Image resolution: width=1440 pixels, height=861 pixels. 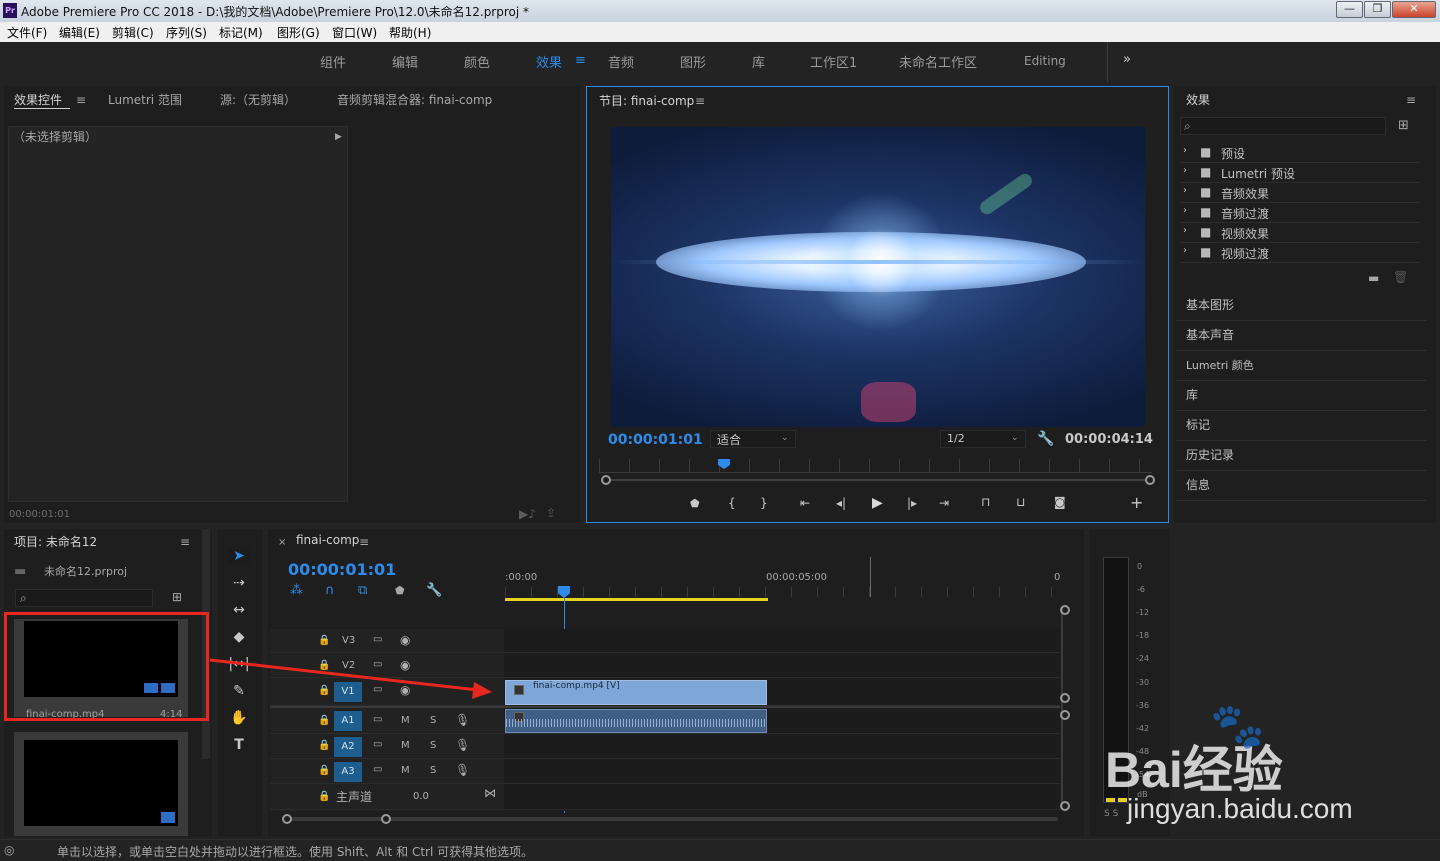 What do you see at coordinates (434, 590) in the screenshot?
I see `timeline-settings-icon: 🔧` at bounding box center [434, 590].